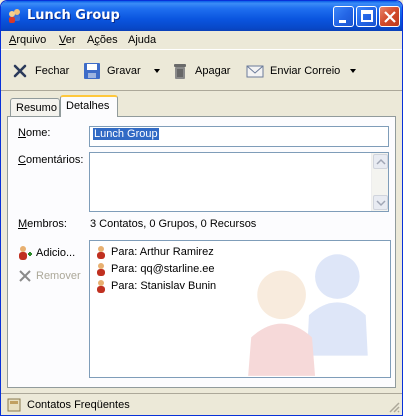  I want to click on close-button, so click(389, 16).